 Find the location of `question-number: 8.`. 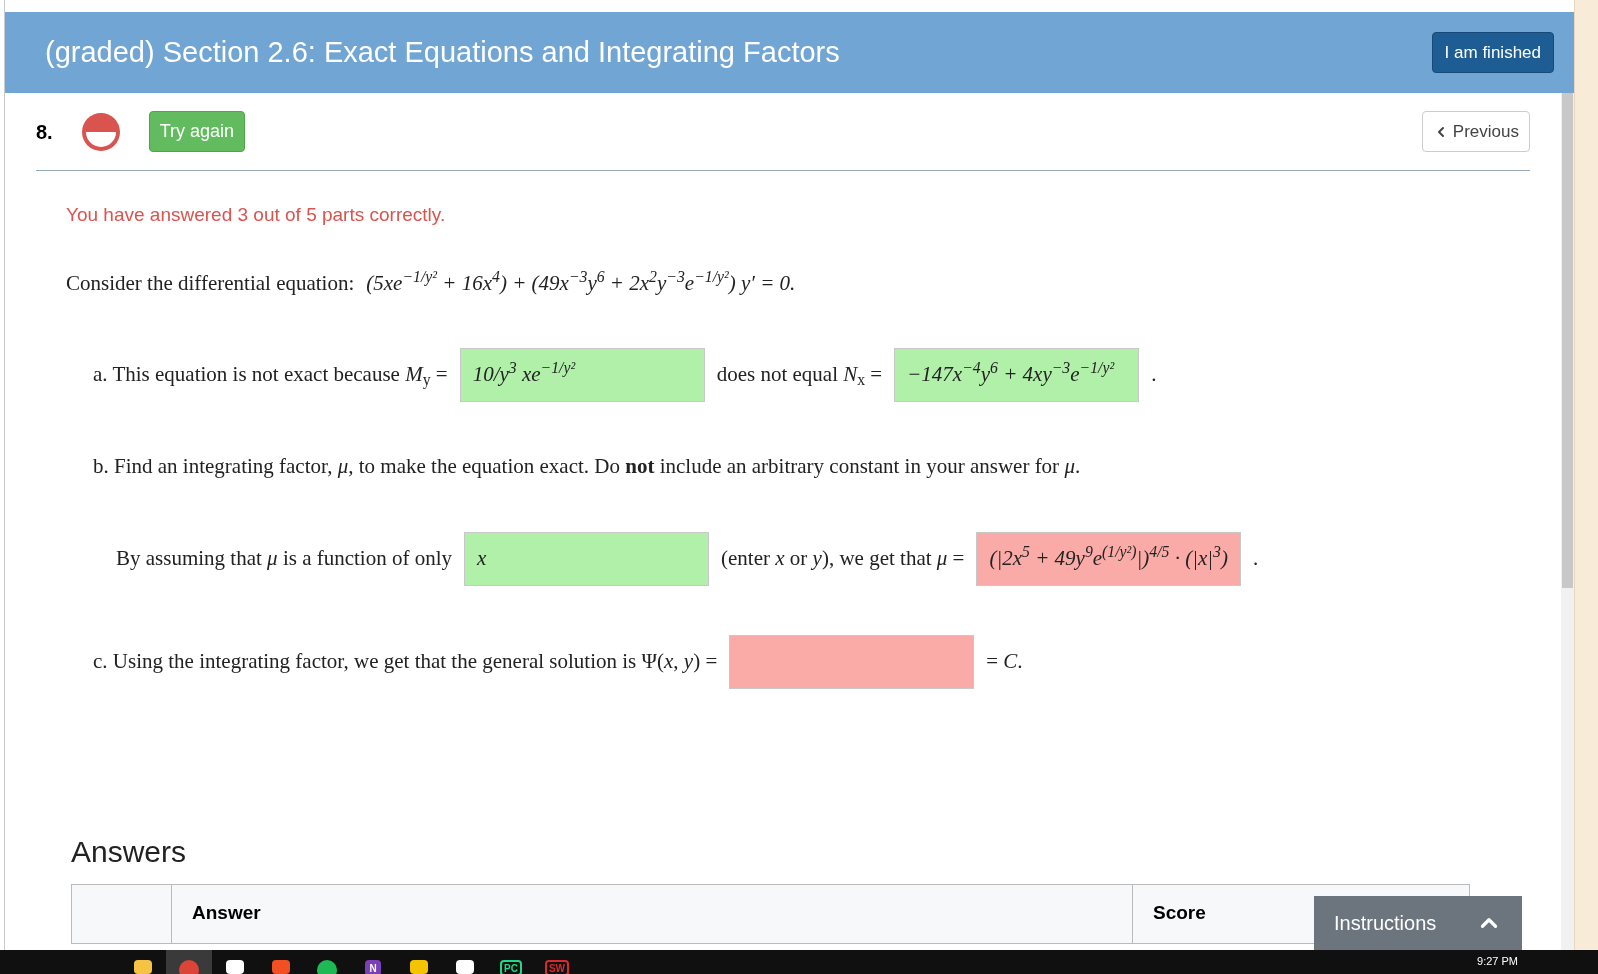

question-number: 8. is located at coordinates (44, 132).